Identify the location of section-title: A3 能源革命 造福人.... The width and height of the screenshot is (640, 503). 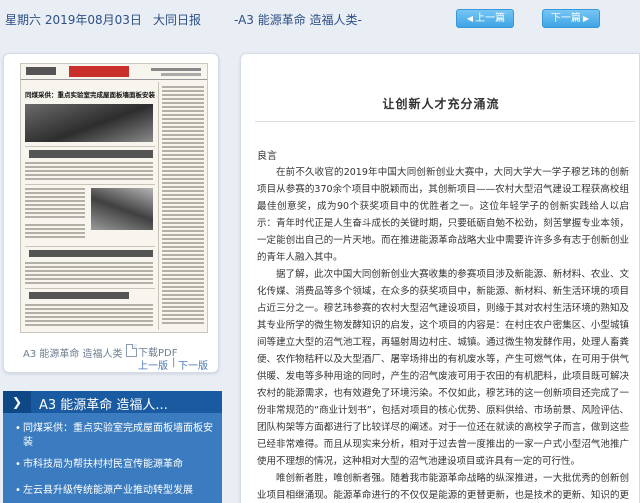
(103, 405).